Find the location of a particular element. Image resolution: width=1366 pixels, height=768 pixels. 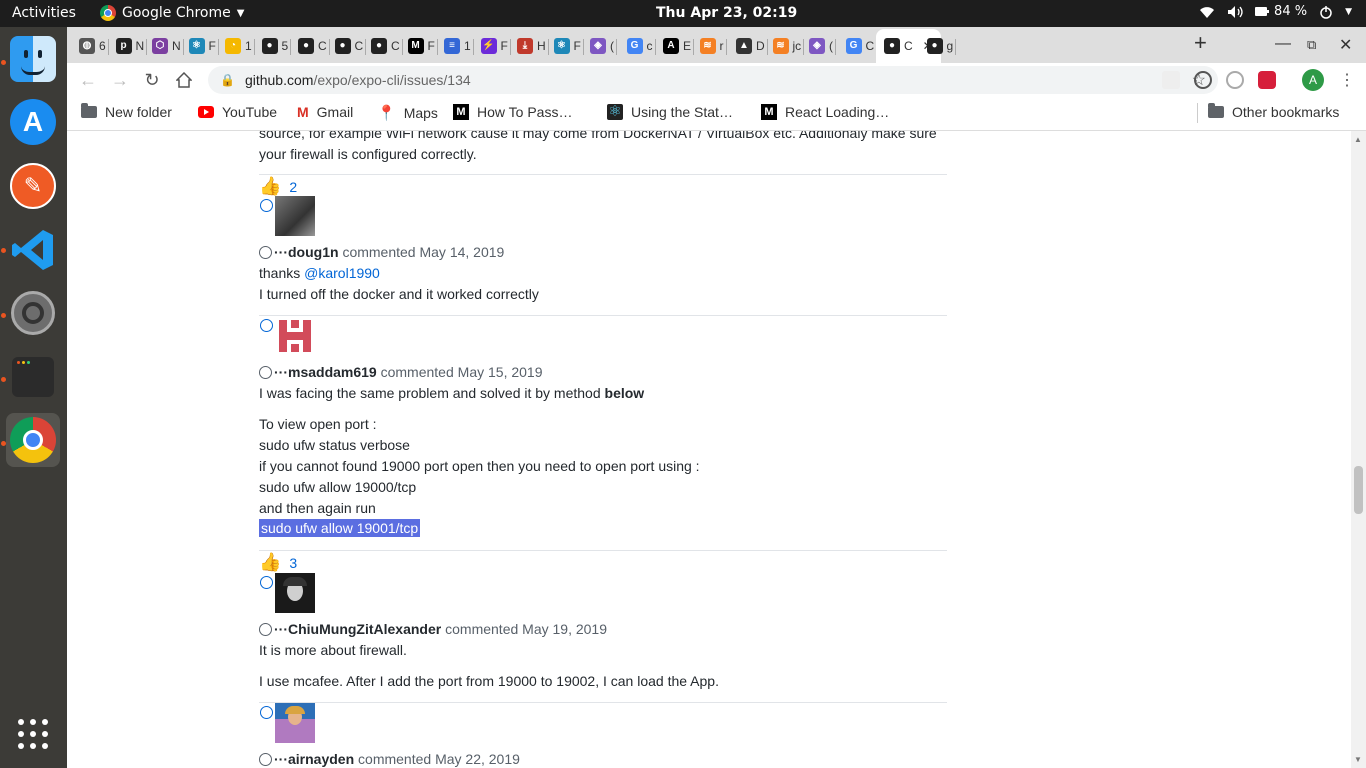

home-button is located at coordinates (184, 80).